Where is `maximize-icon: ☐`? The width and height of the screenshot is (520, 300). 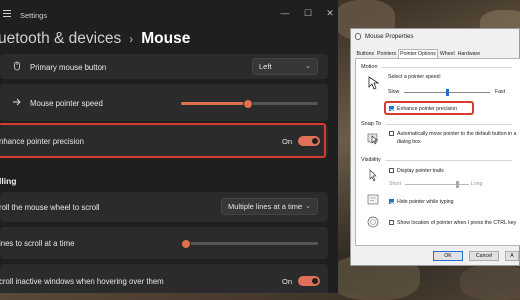
maximize-icon: ☐ is located at coordinates (308, 13).